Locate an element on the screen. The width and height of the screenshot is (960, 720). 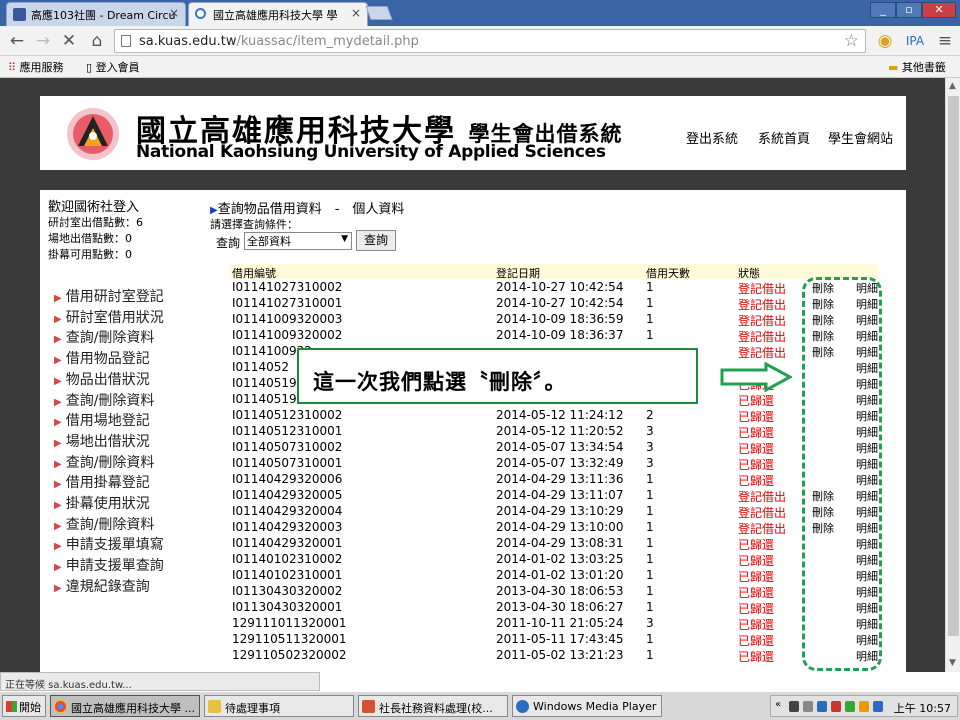
task-media-player: Windows Media Player is located at coordinates (587, 706).